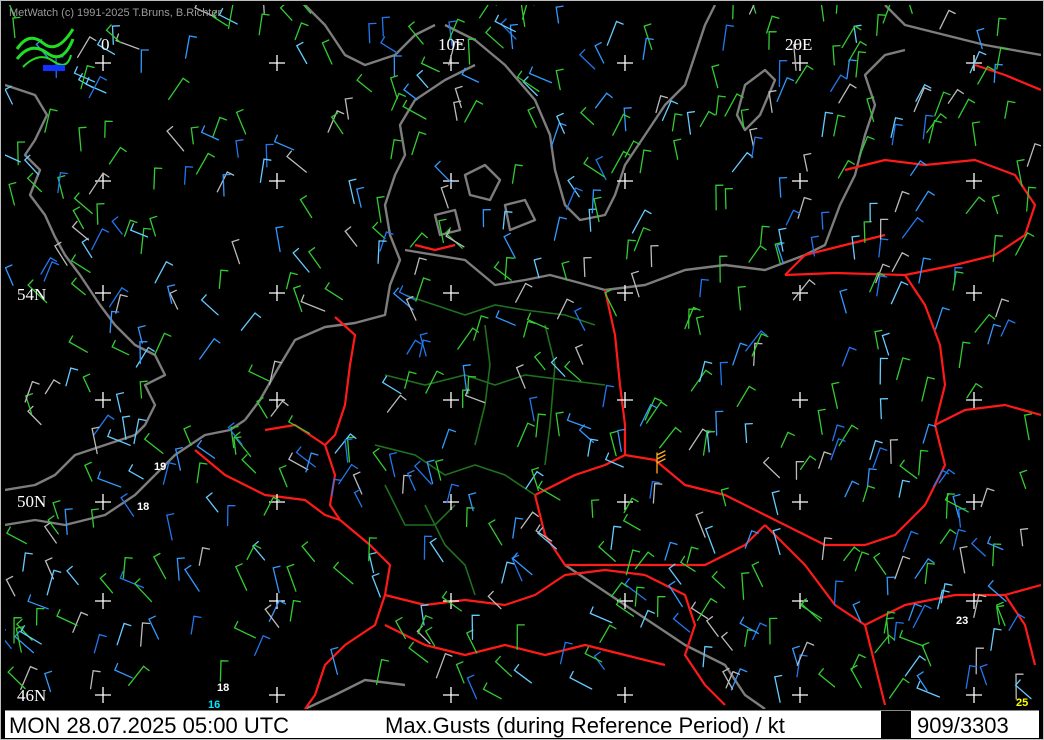 The image size is (1044, 740). Describe the element at coordinates (645, 482) in the screenshot. I see `border-de-cz` at that location.